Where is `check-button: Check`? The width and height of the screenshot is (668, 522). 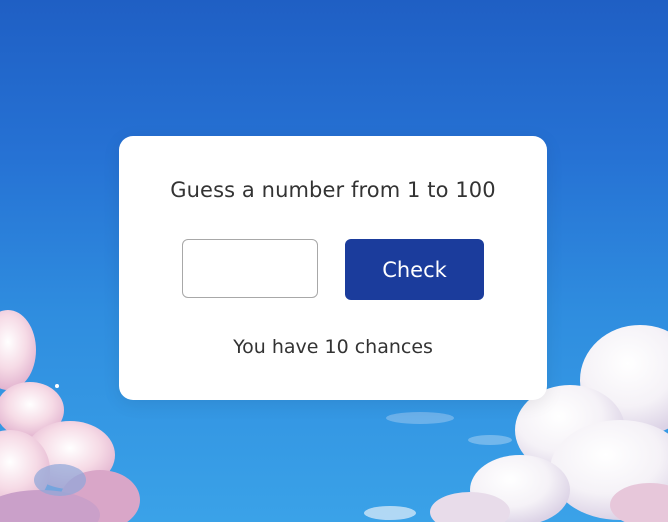
check-button: Check is located at coordinates (414, 269).